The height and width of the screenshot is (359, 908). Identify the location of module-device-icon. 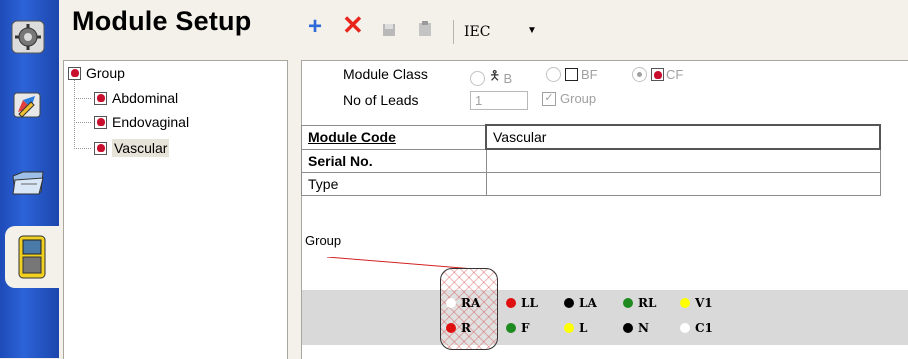
(32, 257).